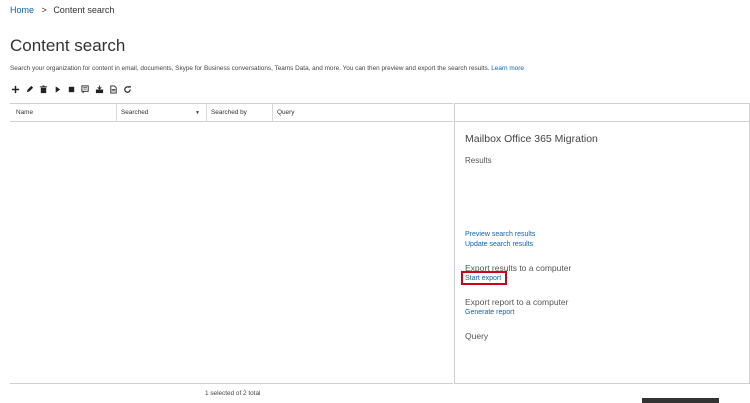 Image resolution: width=750 pixels, height=403 pixels. Describe the element at coordinates (484, 278) in the screenshot. I see `start-export-highlight` at that location.